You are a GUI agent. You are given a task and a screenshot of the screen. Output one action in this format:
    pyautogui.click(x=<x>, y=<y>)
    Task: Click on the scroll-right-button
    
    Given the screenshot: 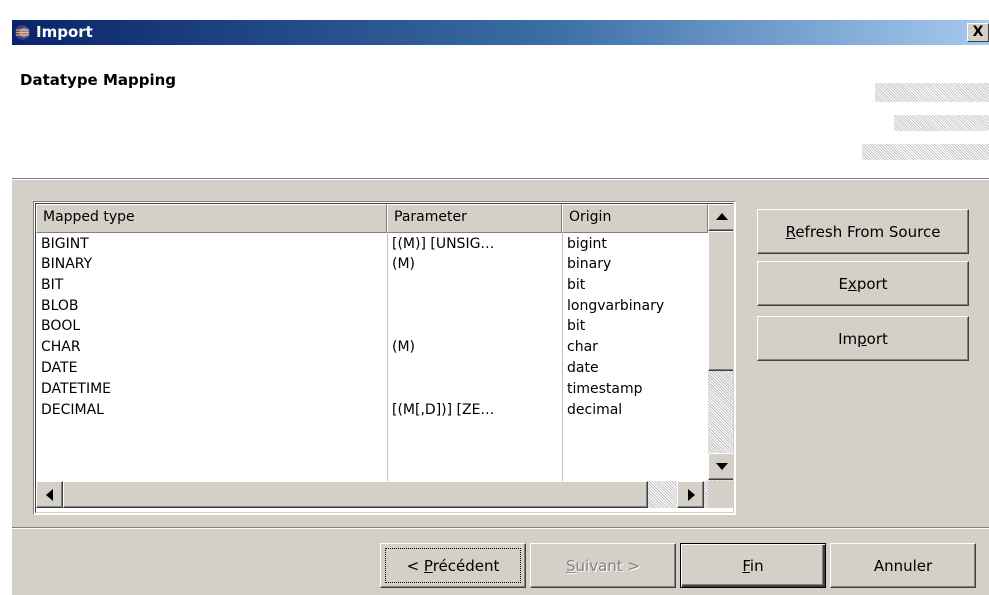 What is the action you would take?
    pyautogui.click(x=690, y=494)
    